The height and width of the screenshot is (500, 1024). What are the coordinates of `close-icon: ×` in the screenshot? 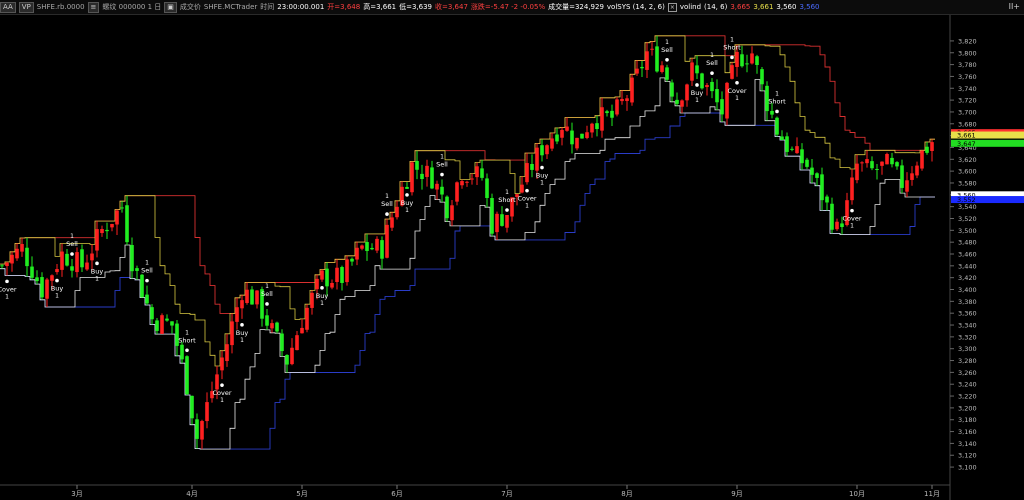 It's located at (672, 7).